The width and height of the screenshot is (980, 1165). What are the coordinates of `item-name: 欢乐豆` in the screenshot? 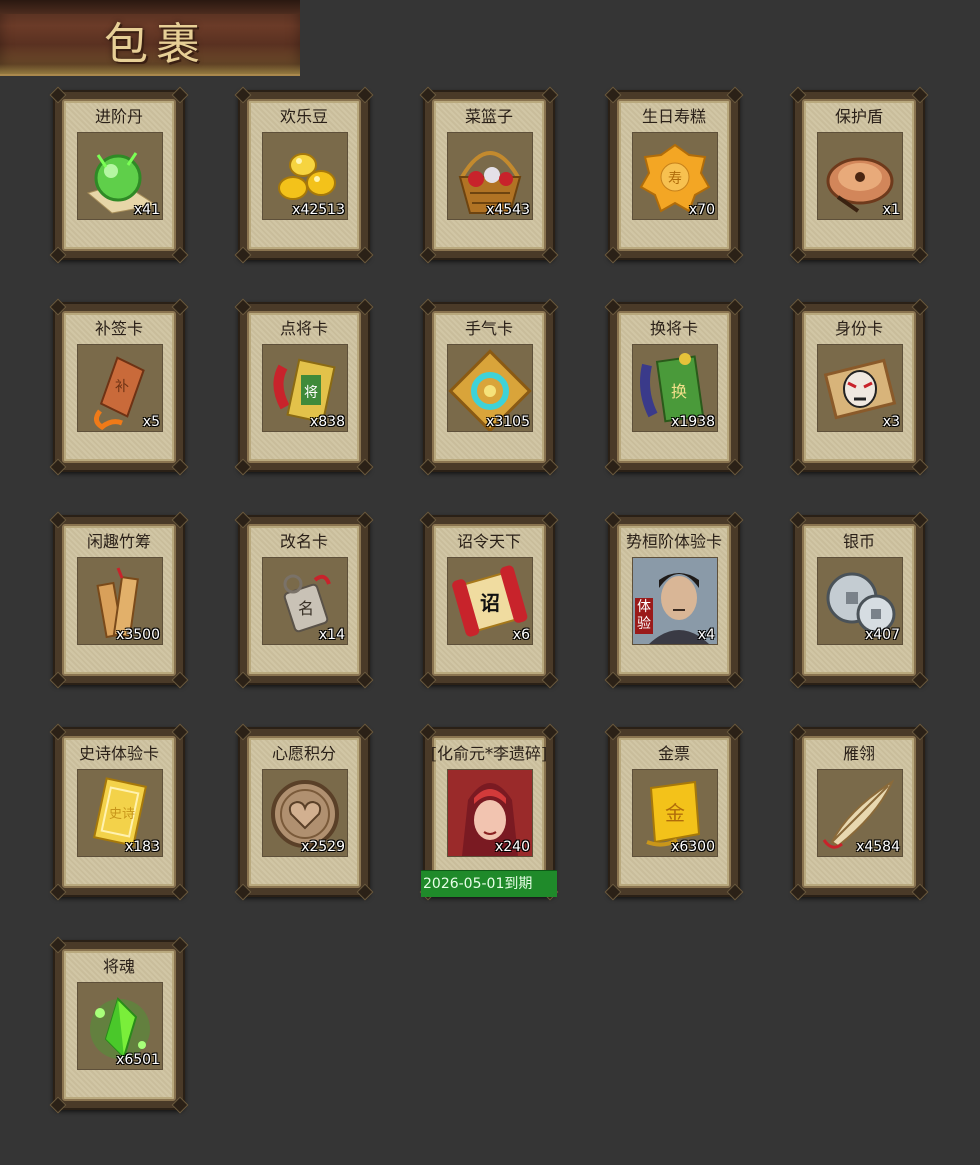 It's located at (303, 116).